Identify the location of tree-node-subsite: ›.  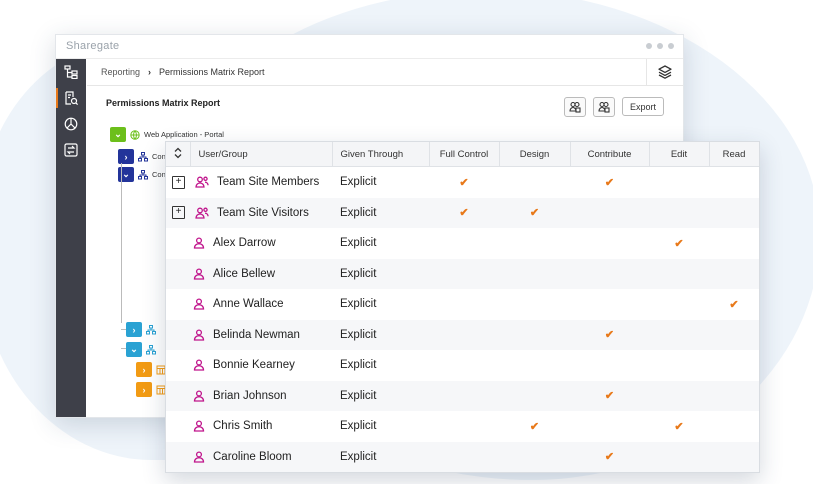
(141, 329).